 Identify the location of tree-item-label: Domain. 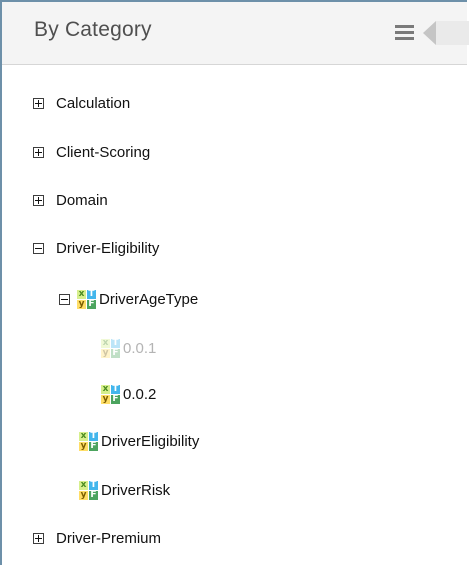
(82, 200).